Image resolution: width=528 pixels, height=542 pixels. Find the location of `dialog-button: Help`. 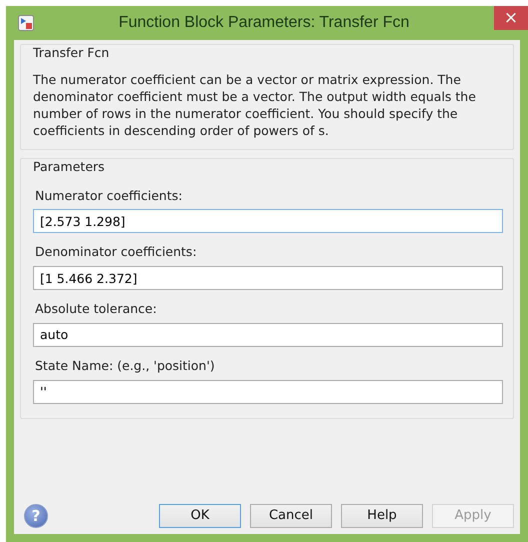

dialog-button: Help is located at coordinates (382, 516).